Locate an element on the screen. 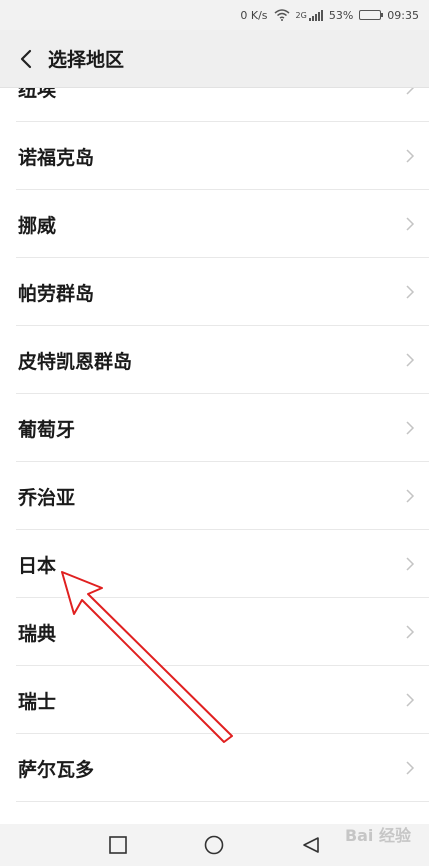  region-label: 葡萄牙 is located at coordinates (47, 429).